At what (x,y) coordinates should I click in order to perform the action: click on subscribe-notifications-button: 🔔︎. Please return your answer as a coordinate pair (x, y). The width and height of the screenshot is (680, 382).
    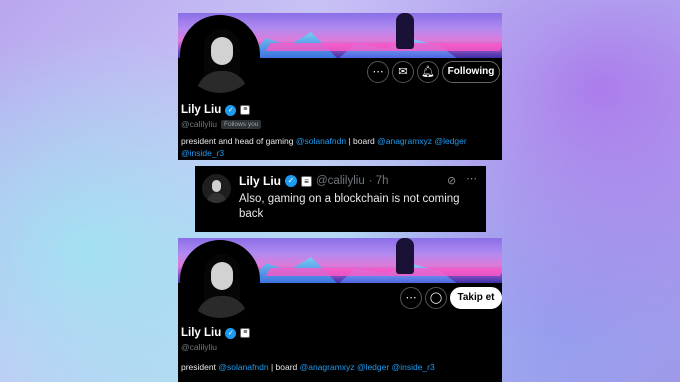
    Looking at the image, I should click on (428, 72).